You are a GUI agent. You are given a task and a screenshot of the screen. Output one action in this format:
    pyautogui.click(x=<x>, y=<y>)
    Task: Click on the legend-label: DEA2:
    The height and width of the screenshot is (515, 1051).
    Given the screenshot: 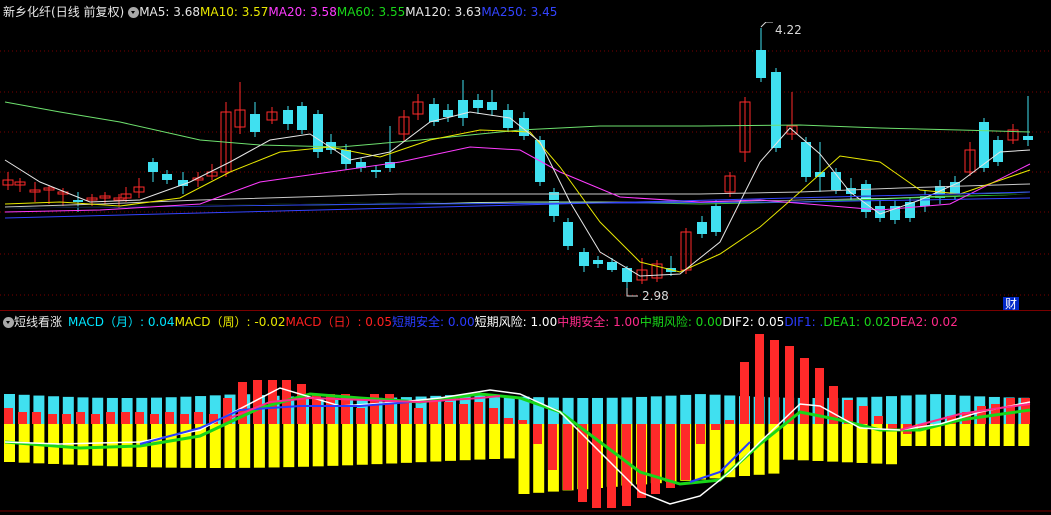 What is the action you would take?
    pyautogui.click(x=909, y=322)
    